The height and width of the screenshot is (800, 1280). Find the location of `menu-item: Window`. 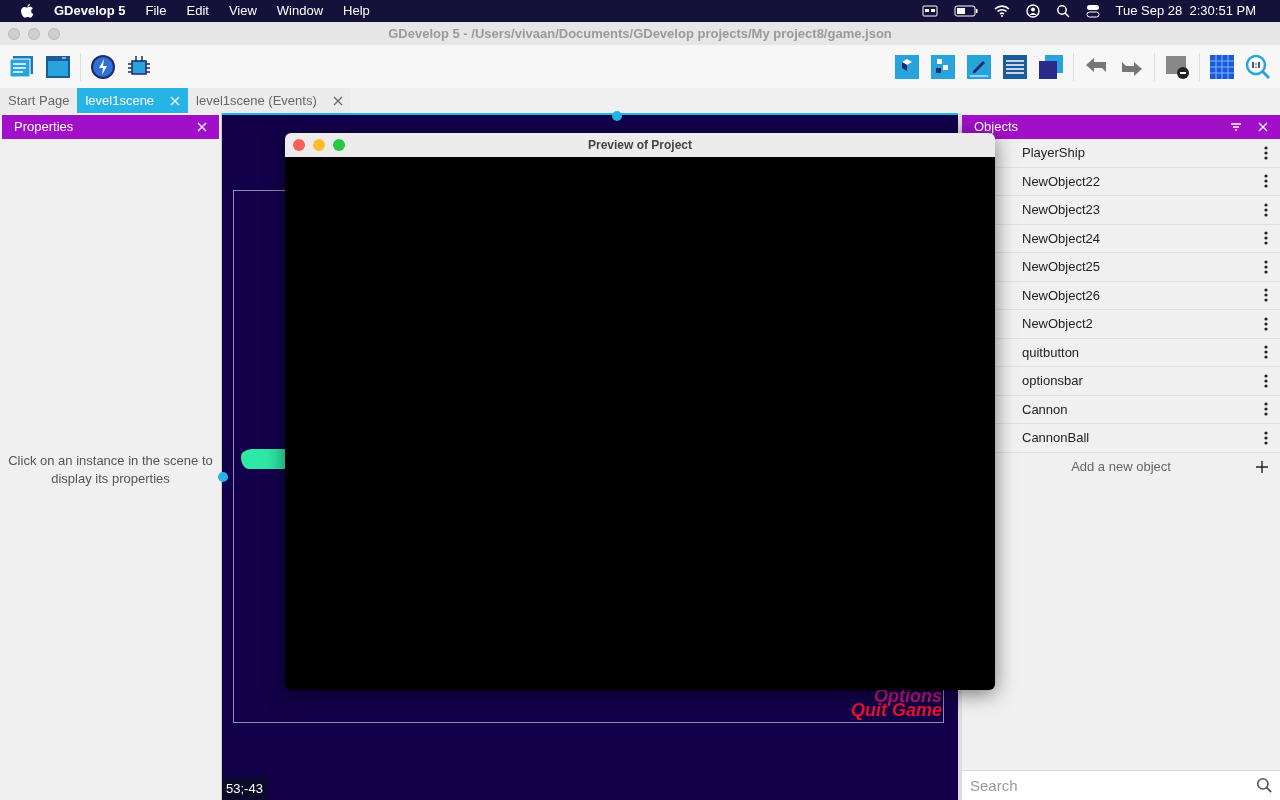

menu-item: Window is located at coordinates (300, 11).